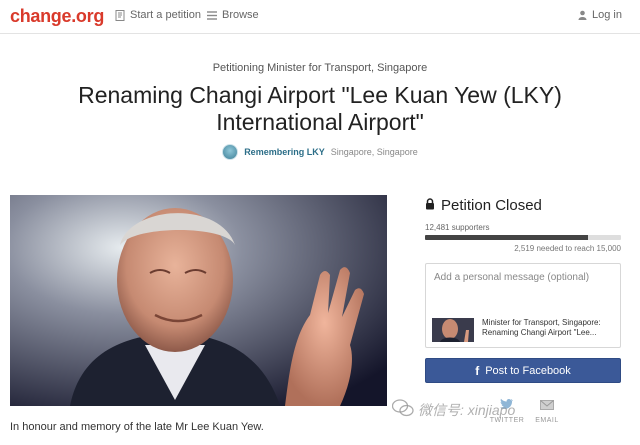 The height and width of the screenshot is (445, 640). I want to click on lock-icon, so click(430, 205).